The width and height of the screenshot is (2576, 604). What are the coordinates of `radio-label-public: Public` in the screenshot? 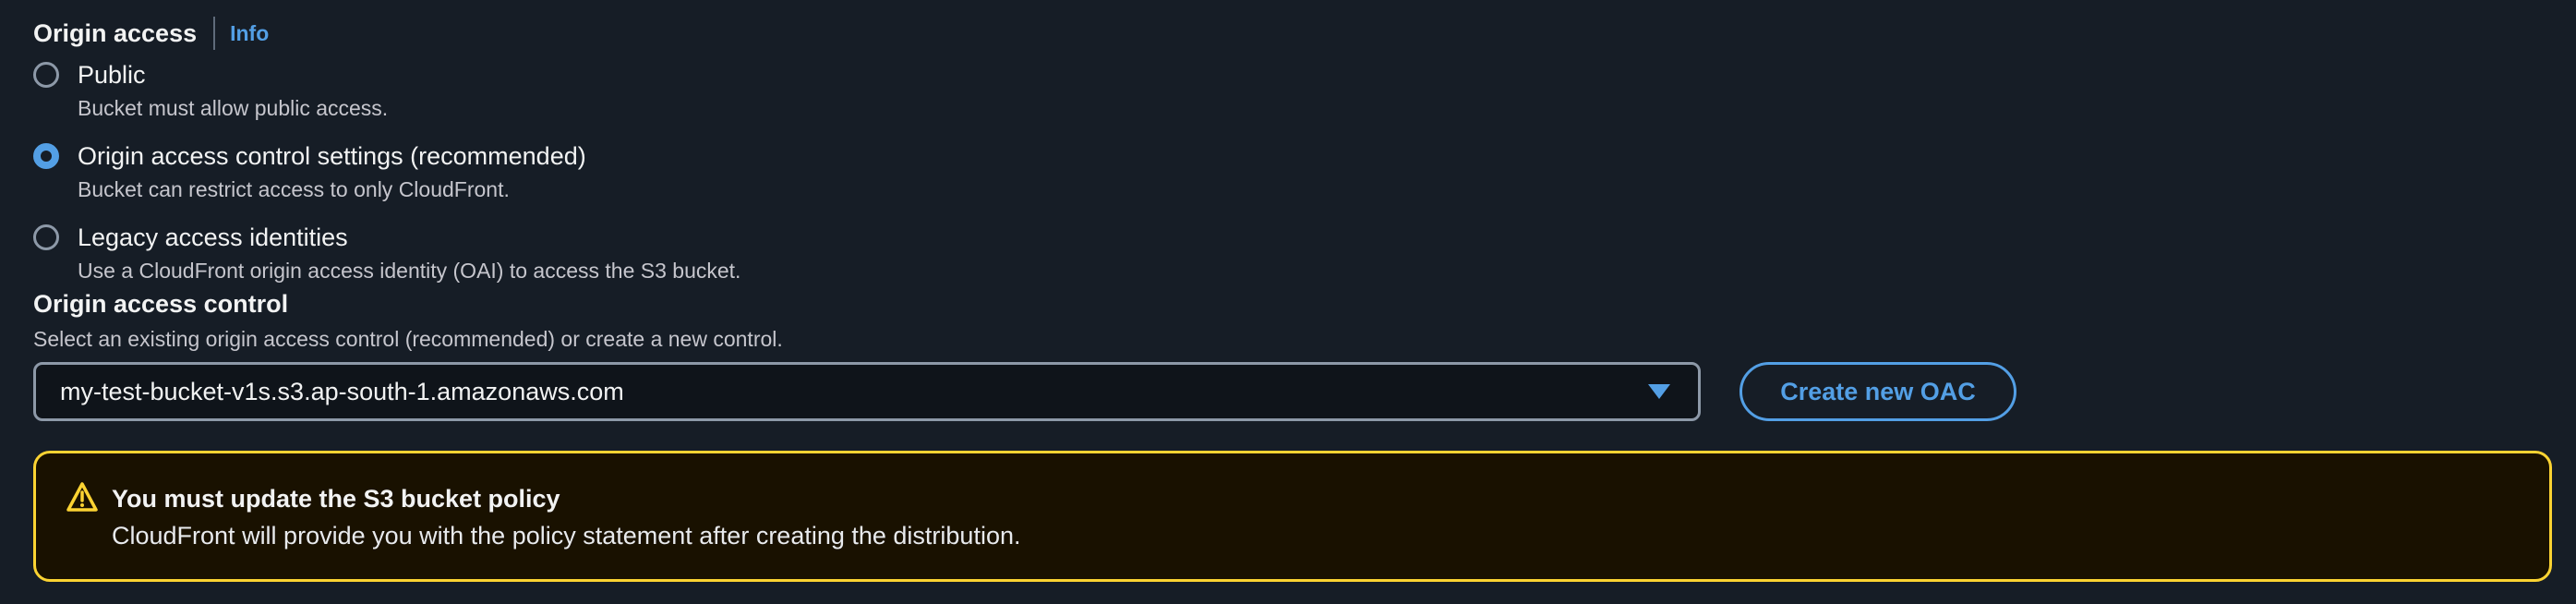 It's located at (233, 75).